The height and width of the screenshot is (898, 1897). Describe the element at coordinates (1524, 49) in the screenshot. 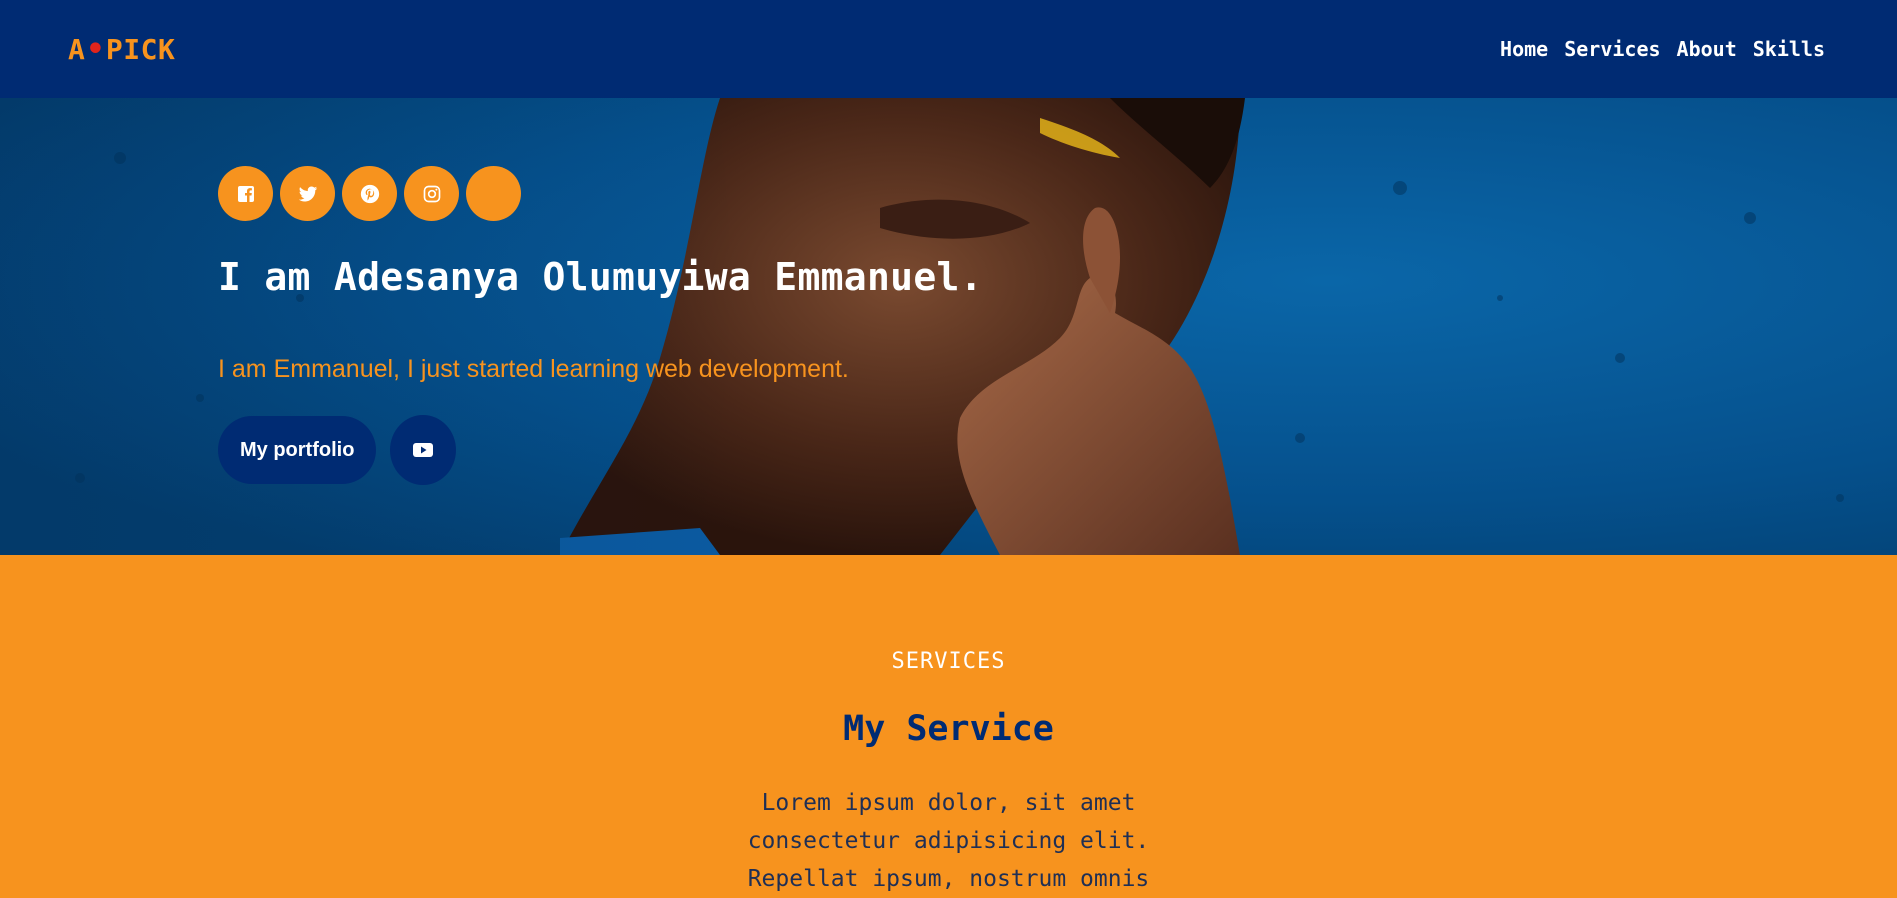

I see `nav-link-home: Home` at that location.